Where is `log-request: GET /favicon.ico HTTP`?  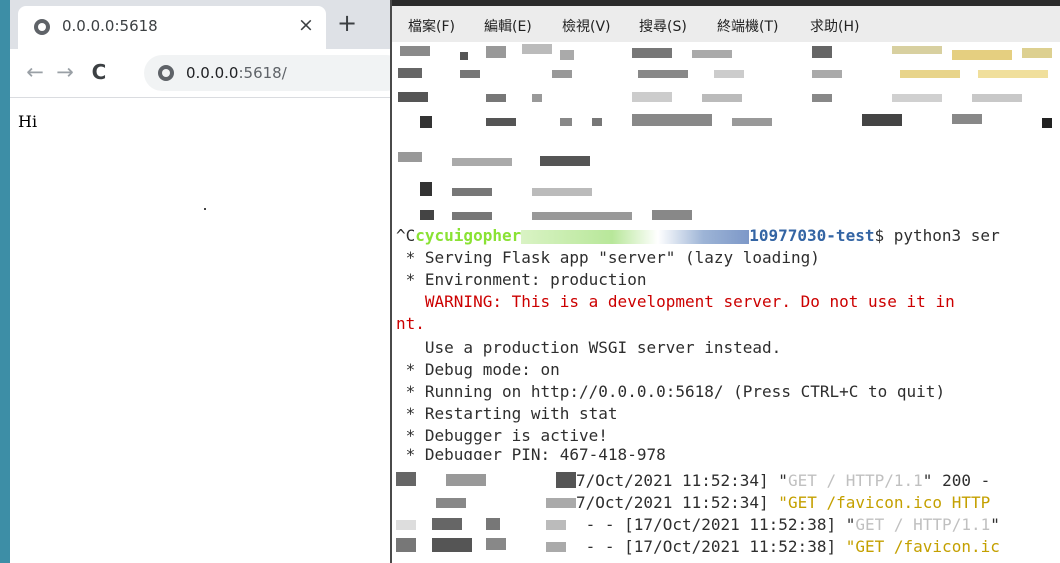 log-request: GET /favicon.ico HTTP is located at coordinates (889, 502).